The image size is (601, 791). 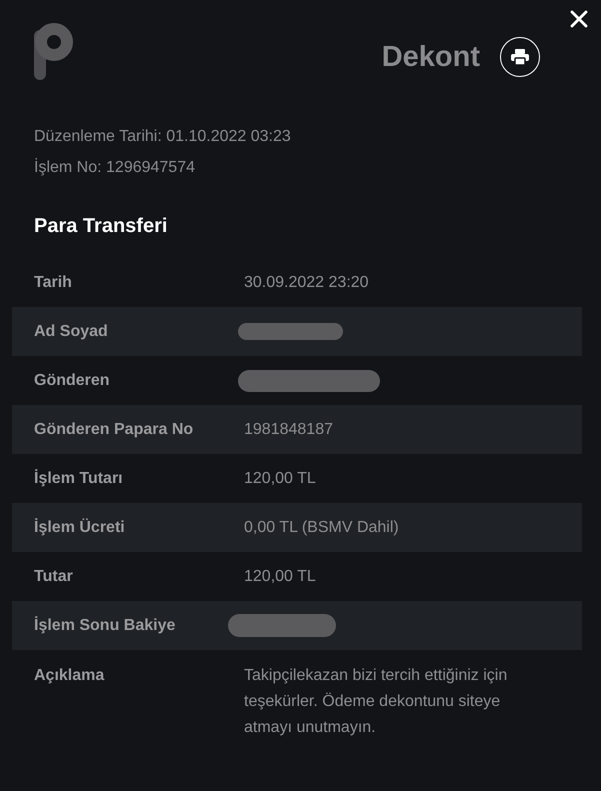 What do you see at coordinates (71, 380) in the screenshot?
I see `detail-label: Gönderen` at bounding box center [71, 380].